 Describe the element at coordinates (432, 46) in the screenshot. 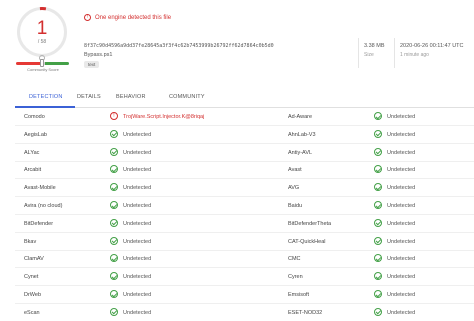

I see `analysis-date-value: 2020-06-26 00:11:47 UTC` at that location.